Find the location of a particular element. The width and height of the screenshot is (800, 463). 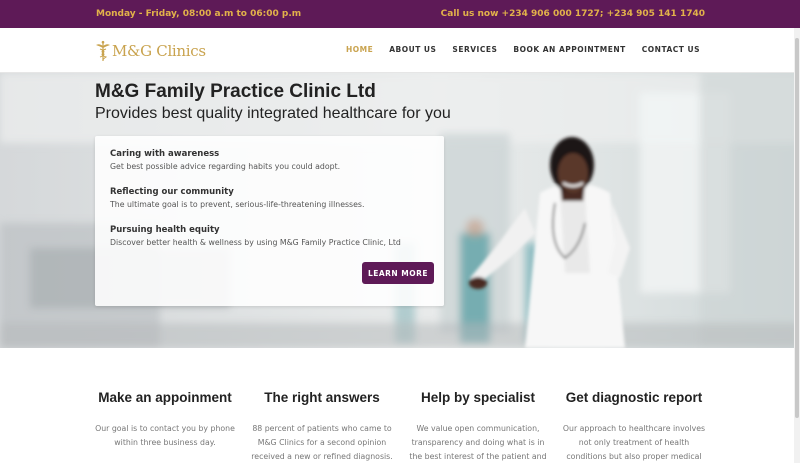

service-line: Our goal is to contact you by phone is located at coordinates (165, 428).